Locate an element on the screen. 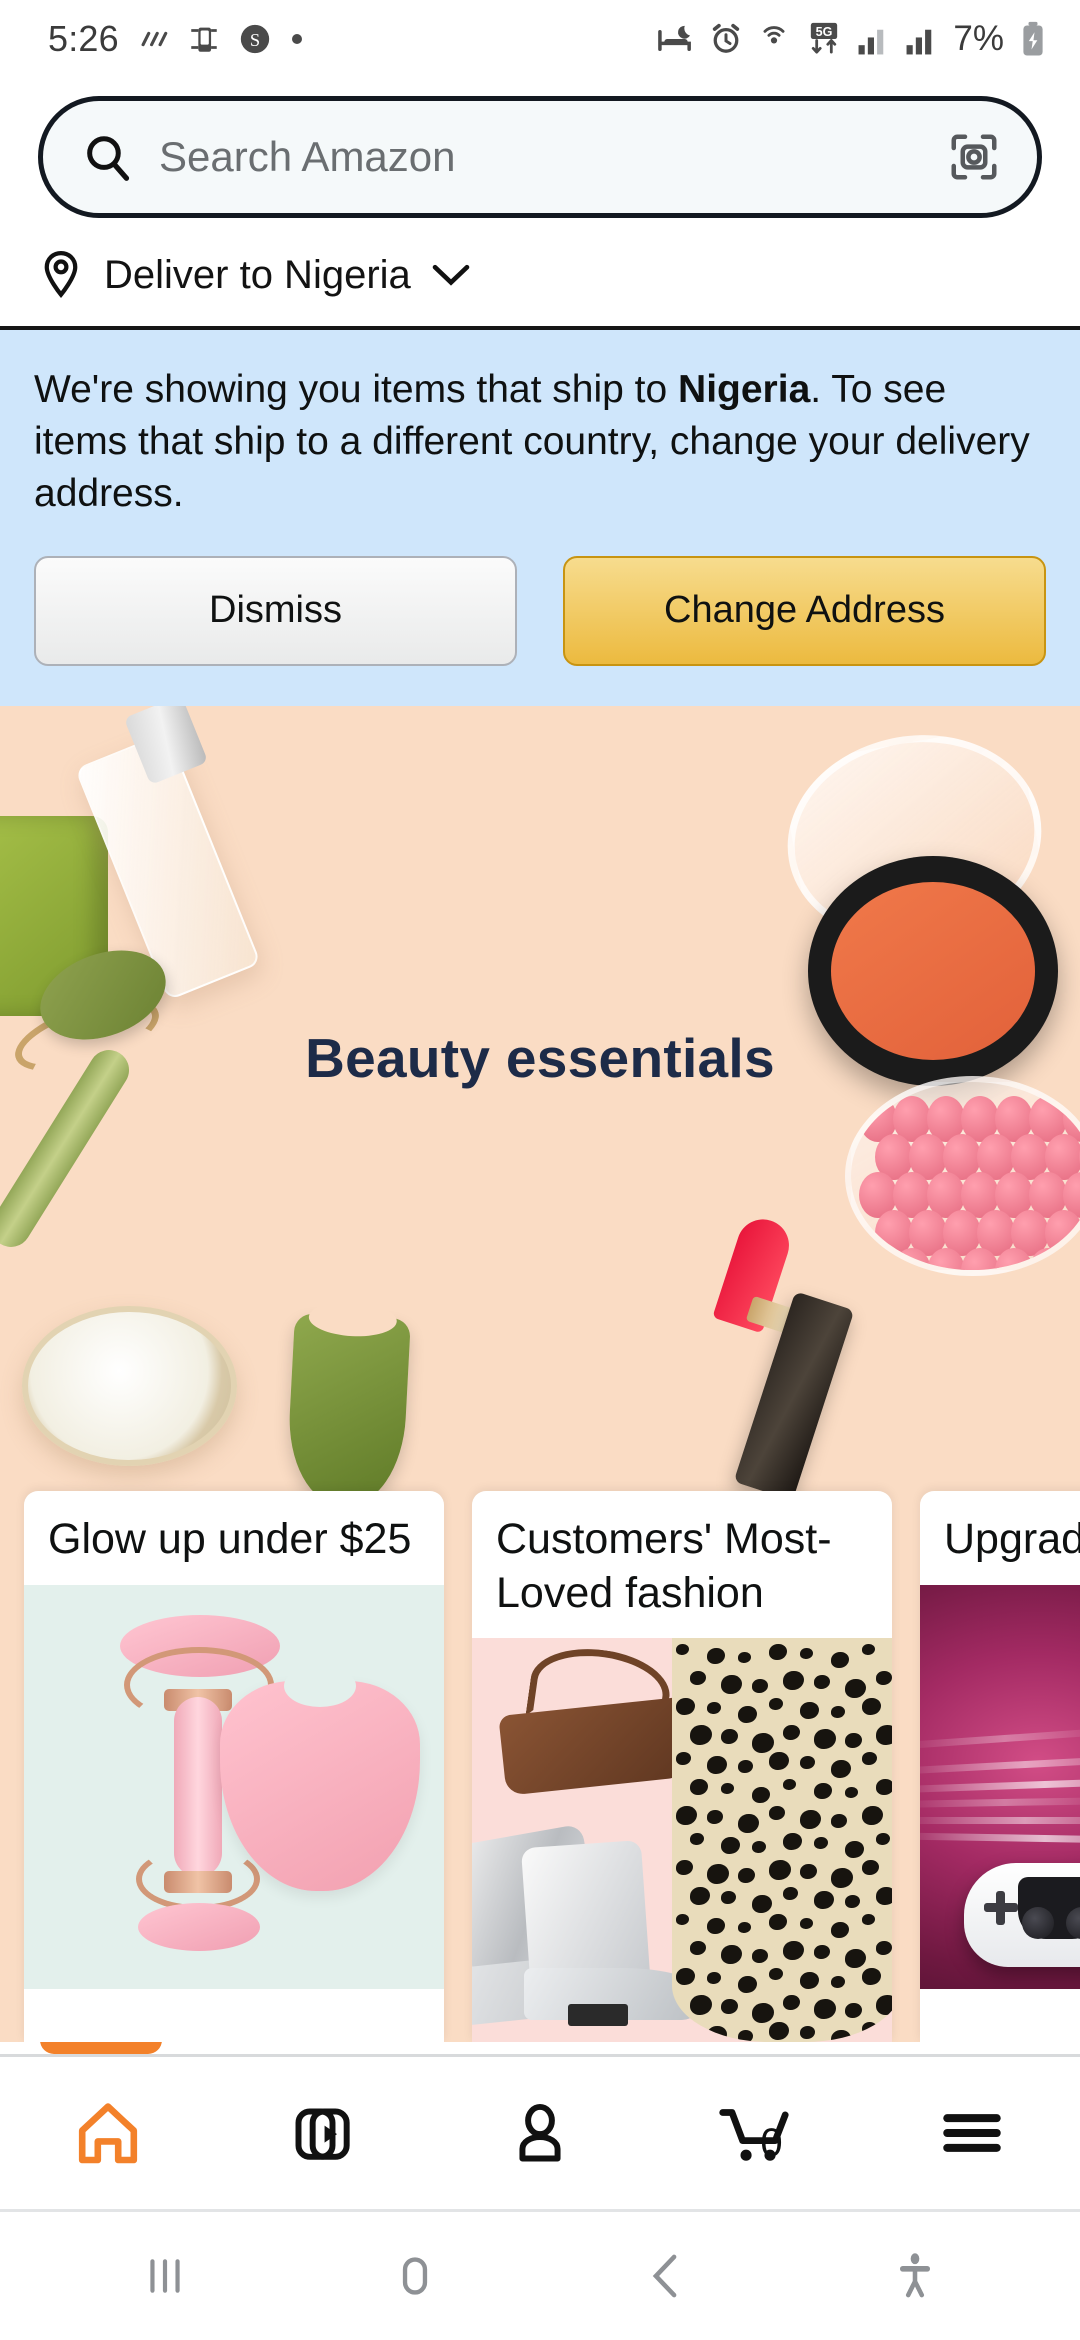 This screenshot has height=2340, width=1080. accessibility-person-icon is located at coordinates (915, 2276).